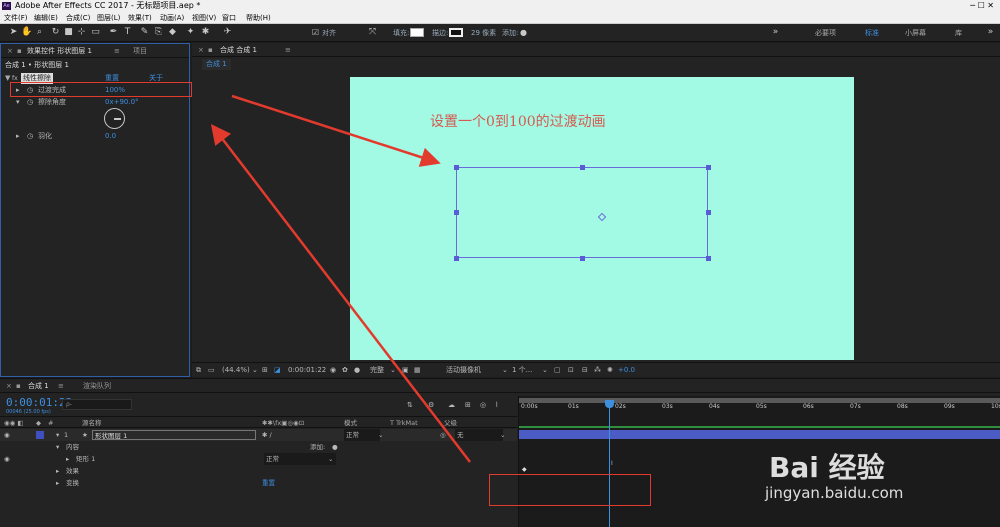  I want to click on pen-tool-icon: ✒, so click(113, 32).